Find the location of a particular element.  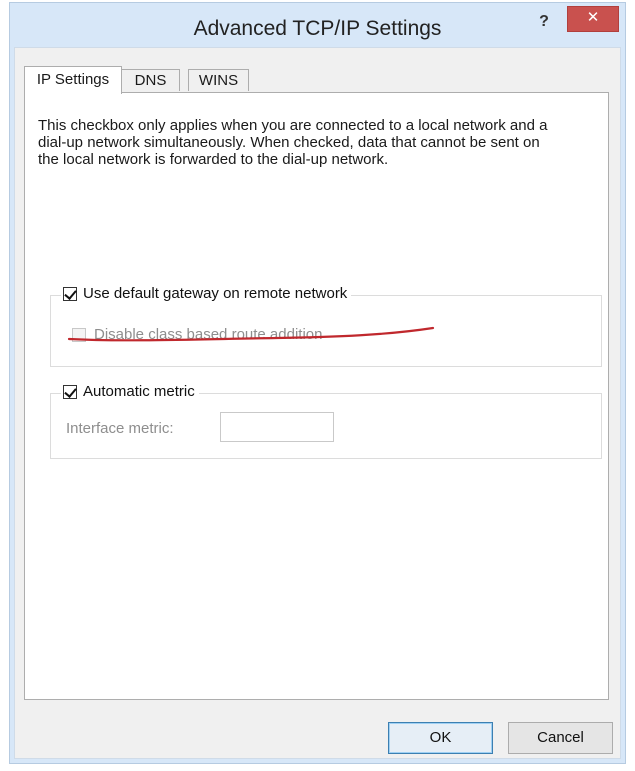

tab-dns: DNS is located at coordinates (150, 80).